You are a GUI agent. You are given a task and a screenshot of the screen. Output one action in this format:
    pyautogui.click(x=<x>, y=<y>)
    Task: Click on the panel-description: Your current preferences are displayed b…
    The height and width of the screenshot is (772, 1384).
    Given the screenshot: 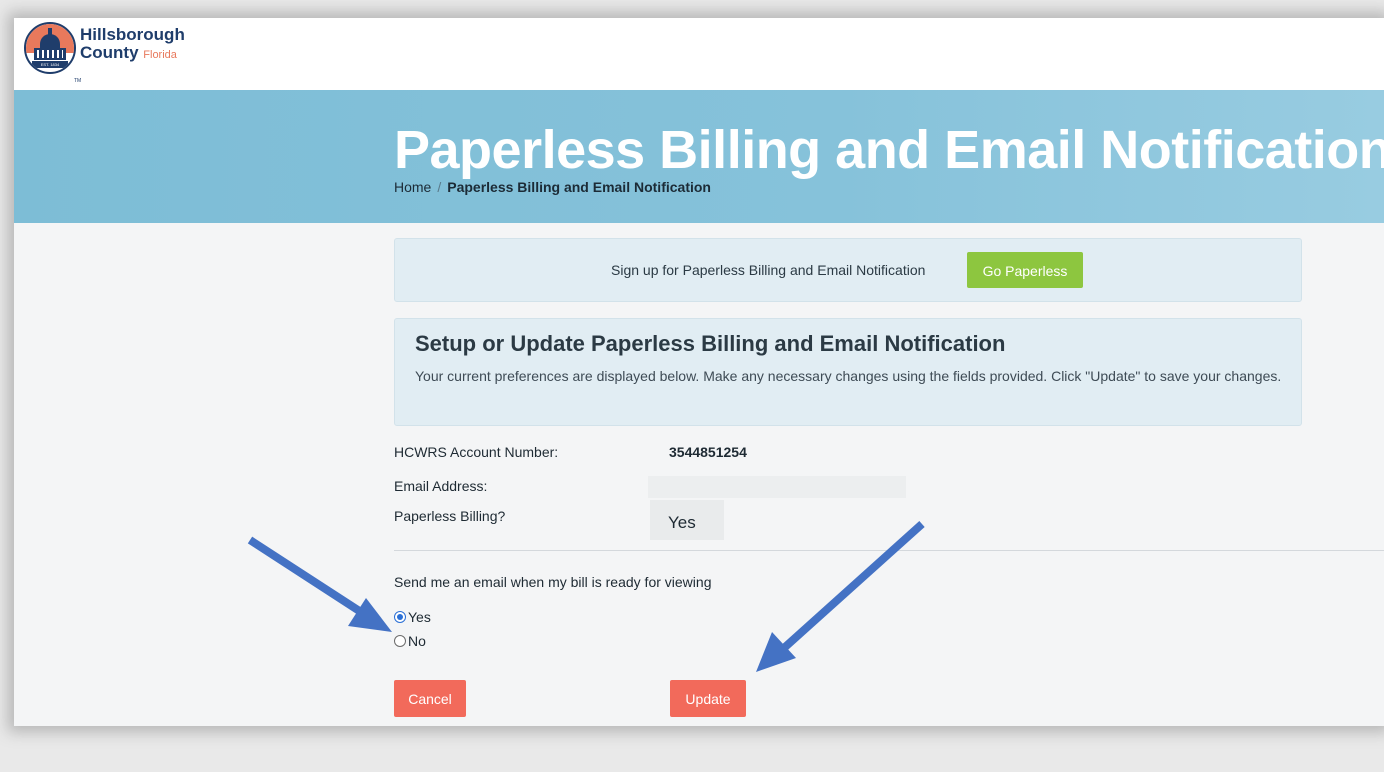 What is the action you would take?
    pyautogui.click(x=848, y=376)
    